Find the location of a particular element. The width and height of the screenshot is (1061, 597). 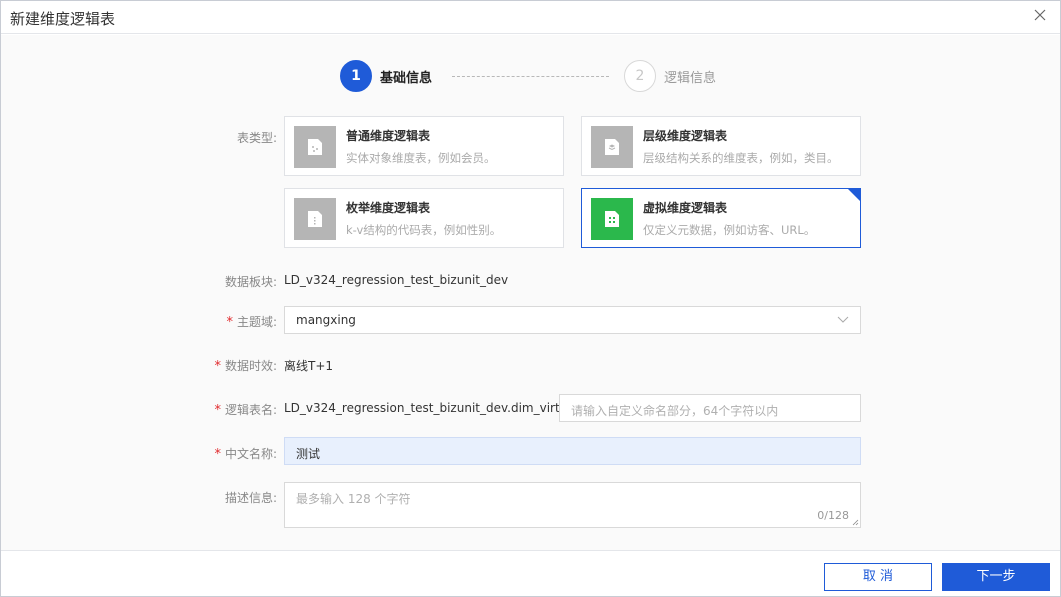

step-divider is located at coordinates (530, 76).